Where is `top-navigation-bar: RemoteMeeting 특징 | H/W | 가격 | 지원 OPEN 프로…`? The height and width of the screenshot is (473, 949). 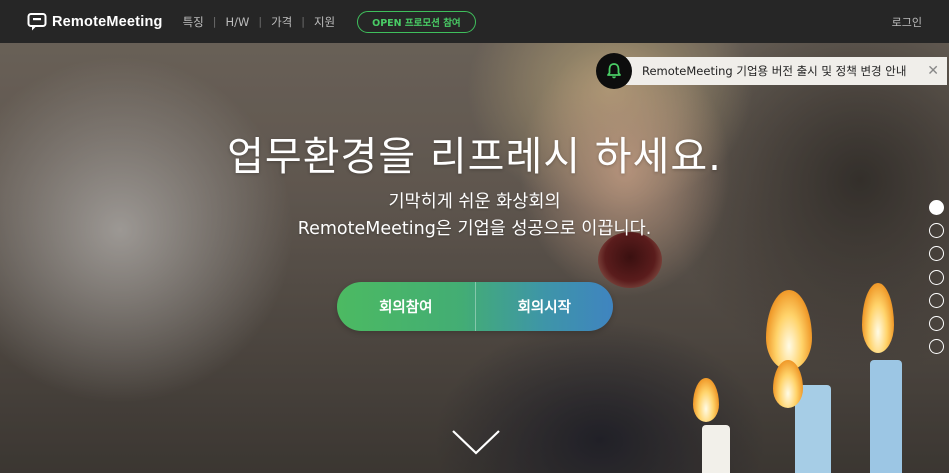
top-navigation-bar: RemoteMeeting 특징 | H/W | 가격 | 지원 OPEN 프로… is located at coordinates (474, 21).